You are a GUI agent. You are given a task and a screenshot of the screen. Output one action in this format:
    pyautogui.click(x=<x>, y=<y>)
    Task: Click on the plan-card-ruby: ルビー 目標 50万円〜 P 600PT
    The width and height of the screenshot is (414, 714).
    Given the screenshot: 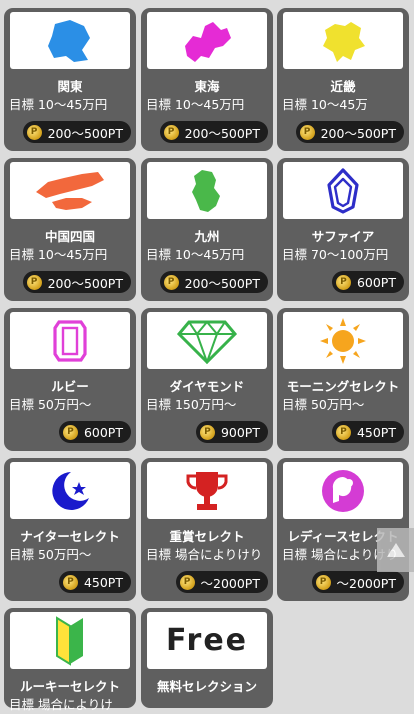 What is the action you would take?
    pyautogui.click(x=70, y=379)
    